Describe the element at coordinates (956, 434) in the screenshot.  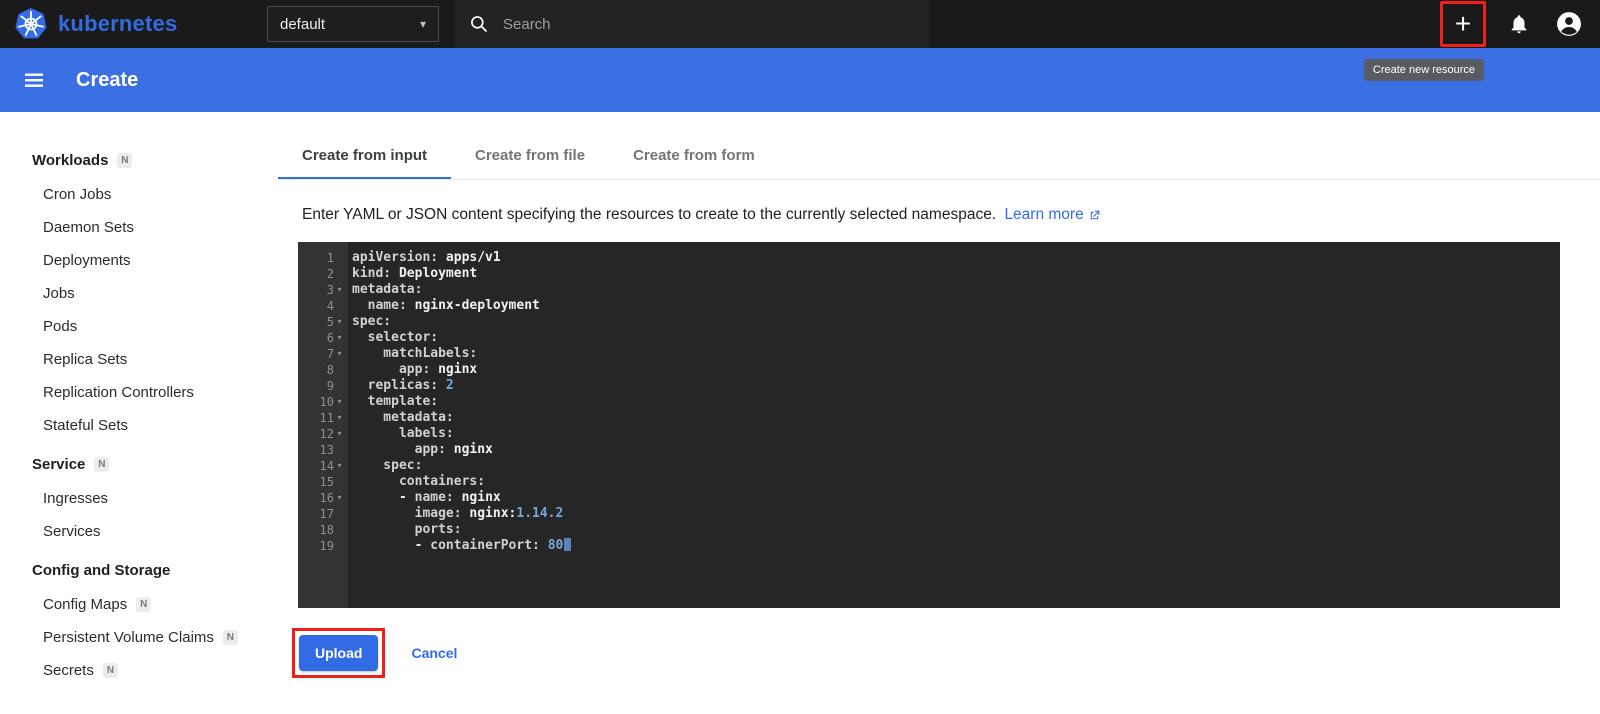
I see `code-line: labels:` at that location.